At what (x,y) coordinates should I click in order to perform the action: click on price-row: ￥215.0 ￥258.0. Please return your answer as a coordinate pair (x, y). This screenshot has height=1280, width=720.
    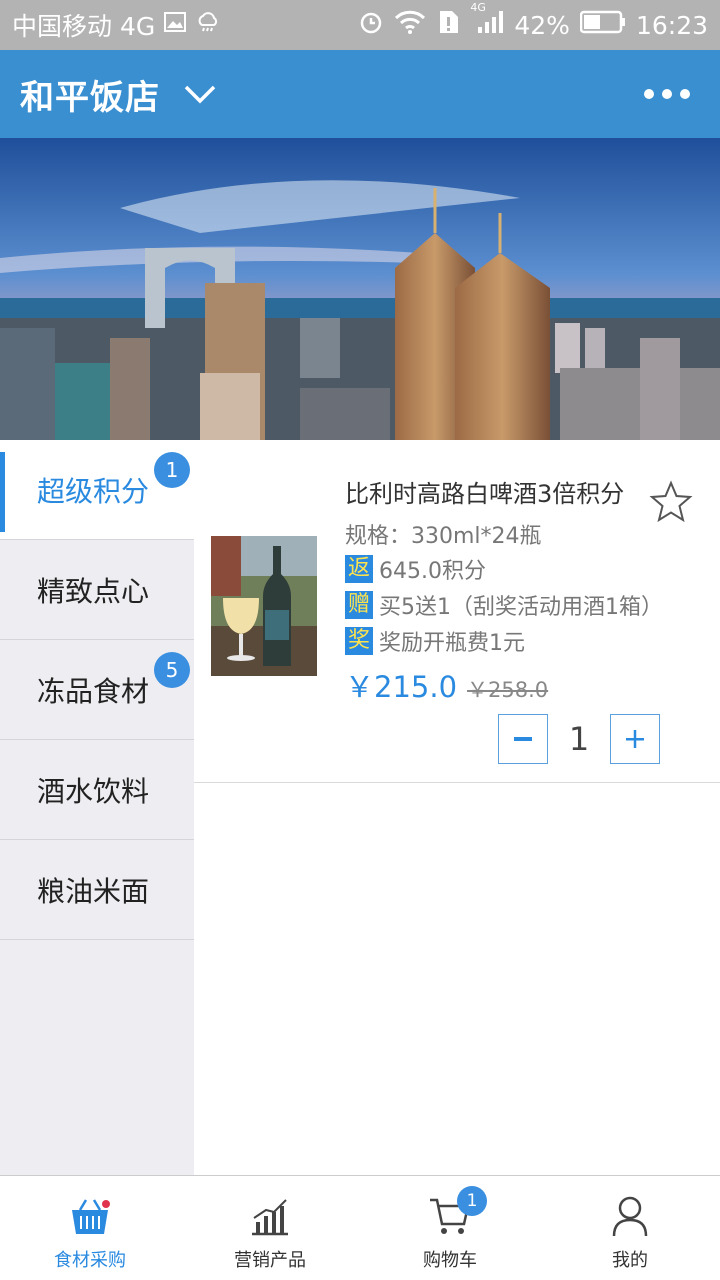
    Looking at the image, I should click on (446, 685).